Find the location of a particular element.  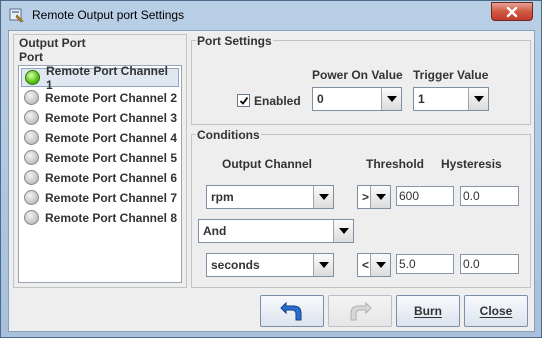

app-icon is located at coordinates (16, 15).